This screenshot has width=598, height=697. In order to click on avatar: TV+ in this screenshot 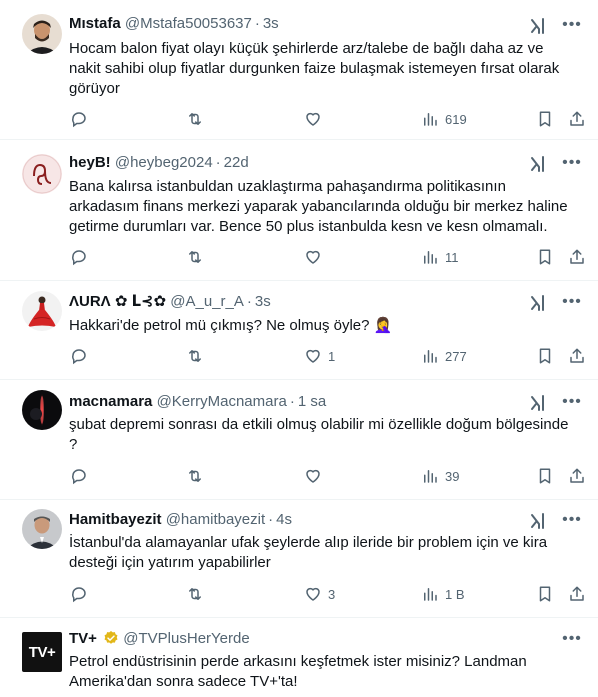, I will do `click(42, 652)`.